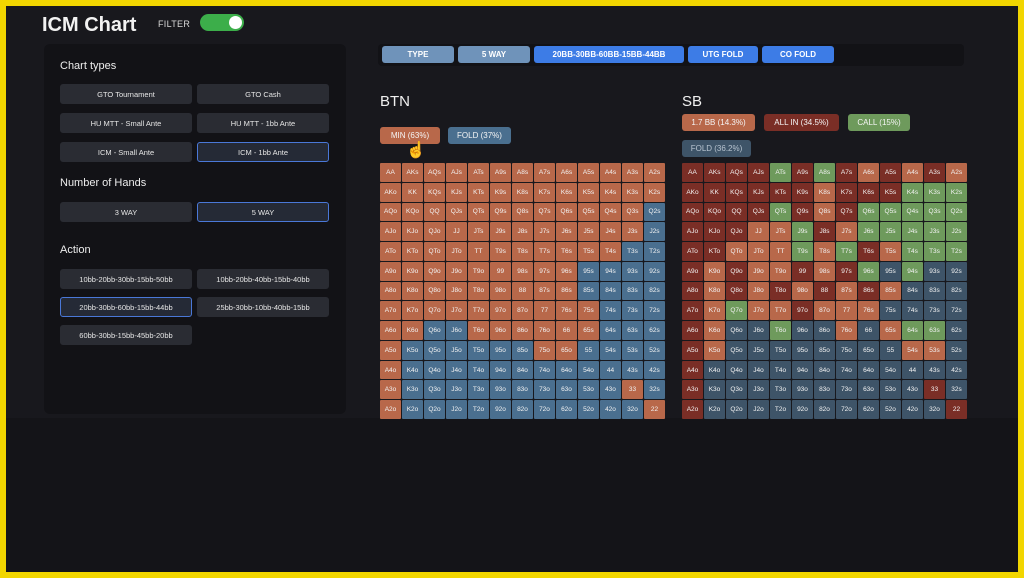  Describe the element at coordinates (522, 232) in the screenshot. I see `hand-cell: J8s` at that location.